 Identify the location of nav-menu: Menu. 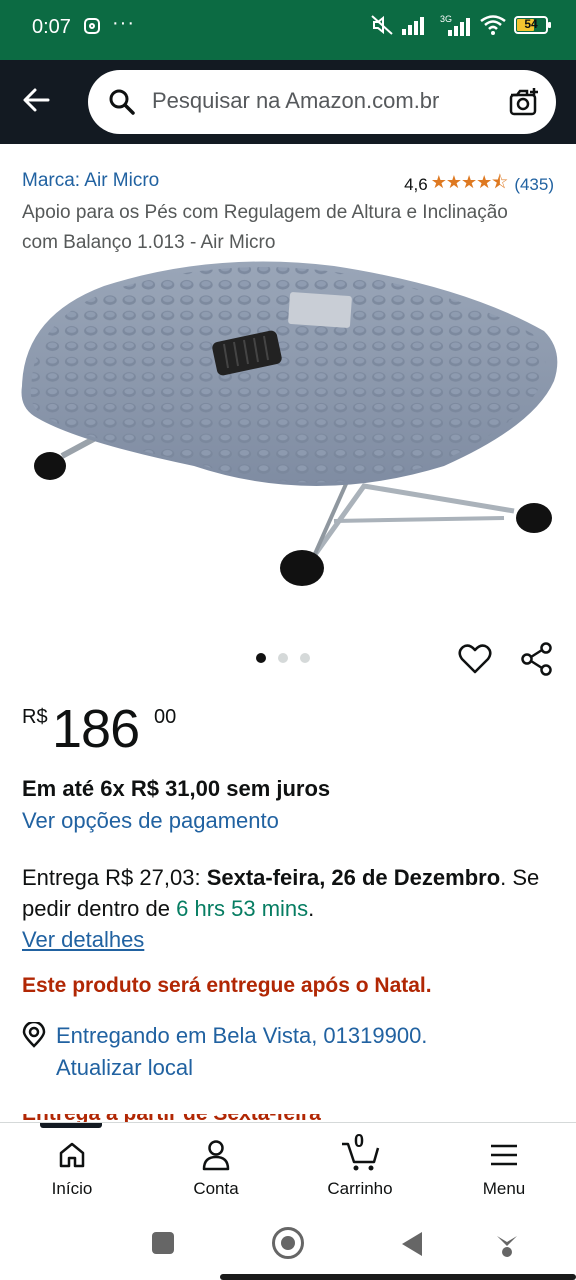
(504, 1167).